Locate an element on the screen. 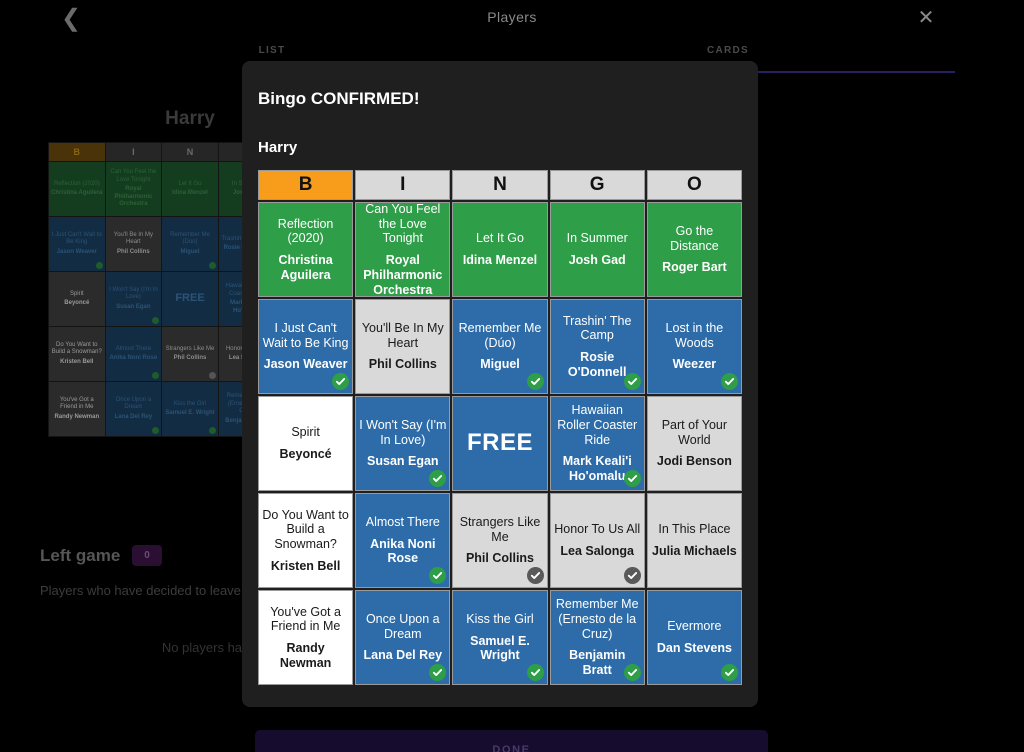 The image size is (1024, 752). bingo-cell: Once Upon a Dream Lana Del Rey is located at coordinates (403, 637).